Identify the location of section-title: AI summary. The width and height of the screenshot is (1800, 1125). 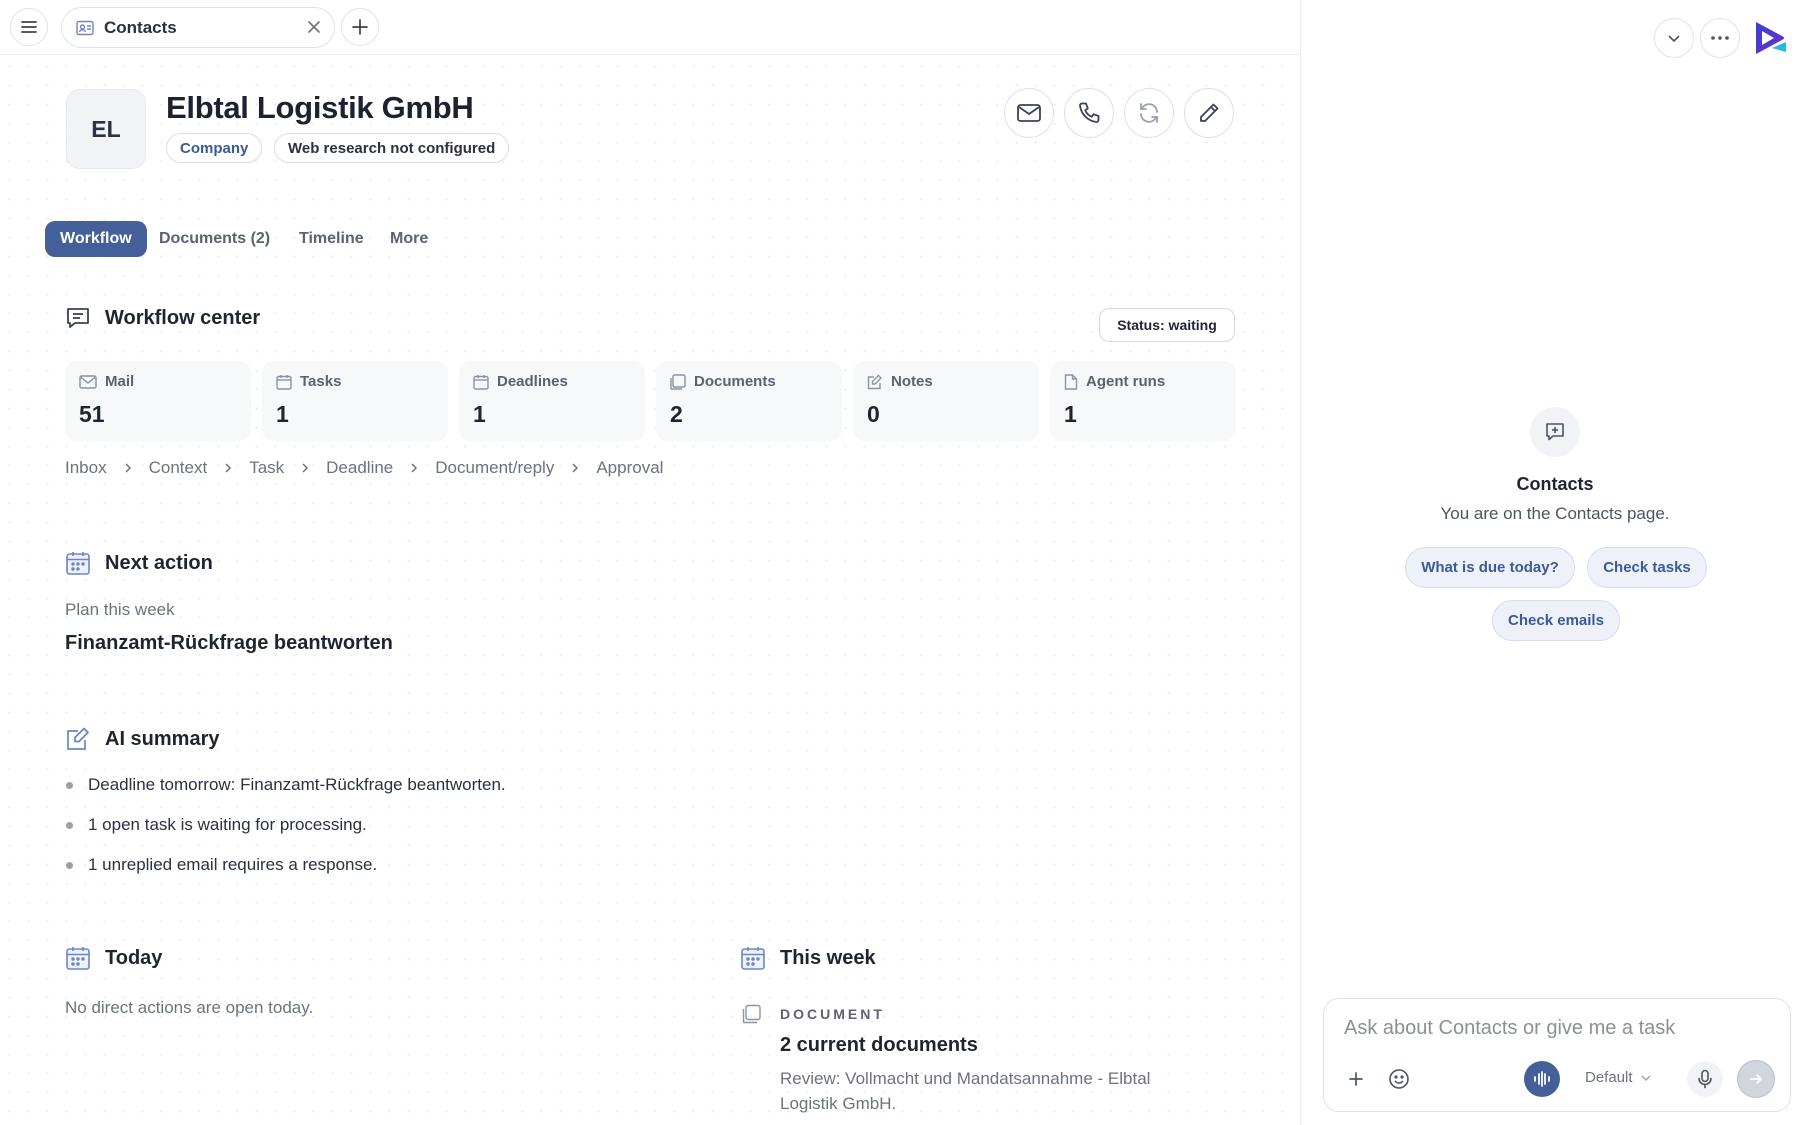
(162, 738).